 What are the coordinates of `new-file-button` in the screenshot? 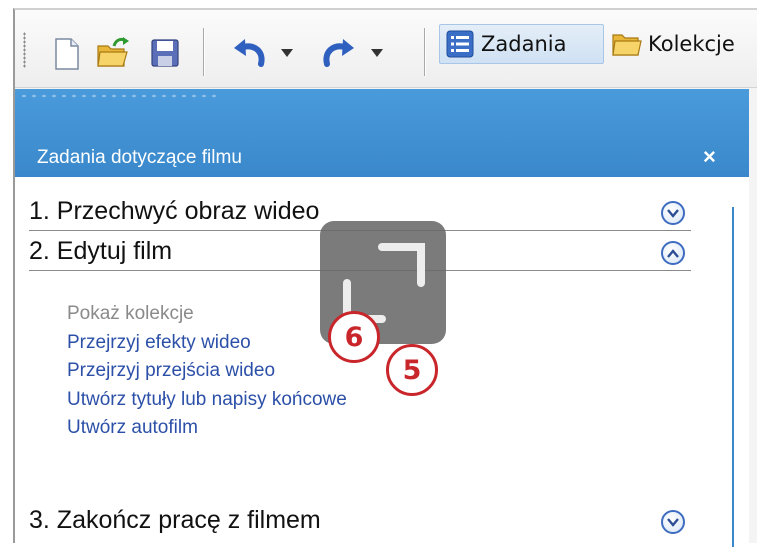 It's located at (67, 54).